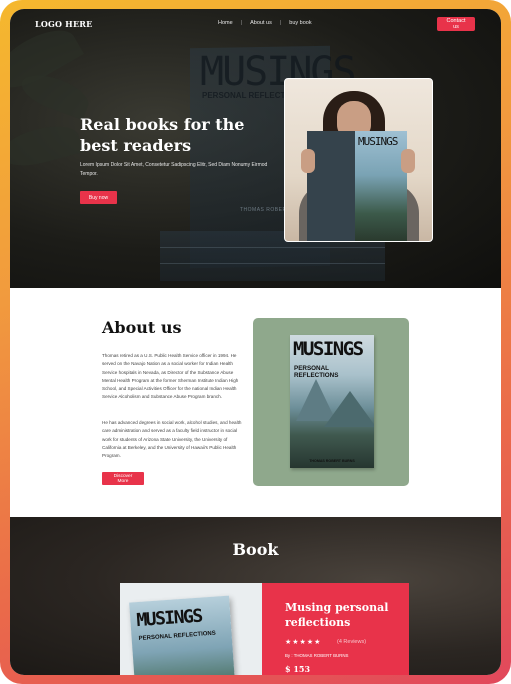 Image resolution: width=511 pixels, height=684 pixels. I want to click on book-section-title: Book, so click(255, 549).